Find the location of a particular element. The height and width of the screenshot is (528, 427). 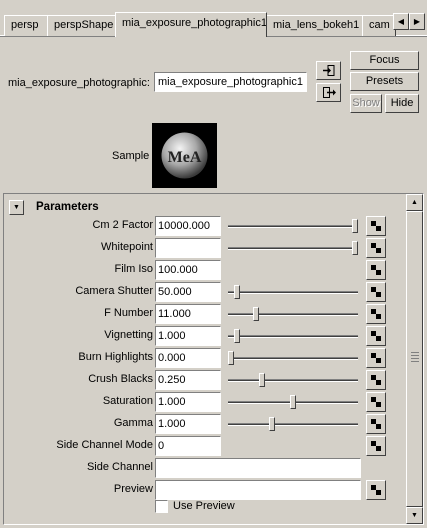

param-value-field: 100.000 is located at coordinates (188, 270).